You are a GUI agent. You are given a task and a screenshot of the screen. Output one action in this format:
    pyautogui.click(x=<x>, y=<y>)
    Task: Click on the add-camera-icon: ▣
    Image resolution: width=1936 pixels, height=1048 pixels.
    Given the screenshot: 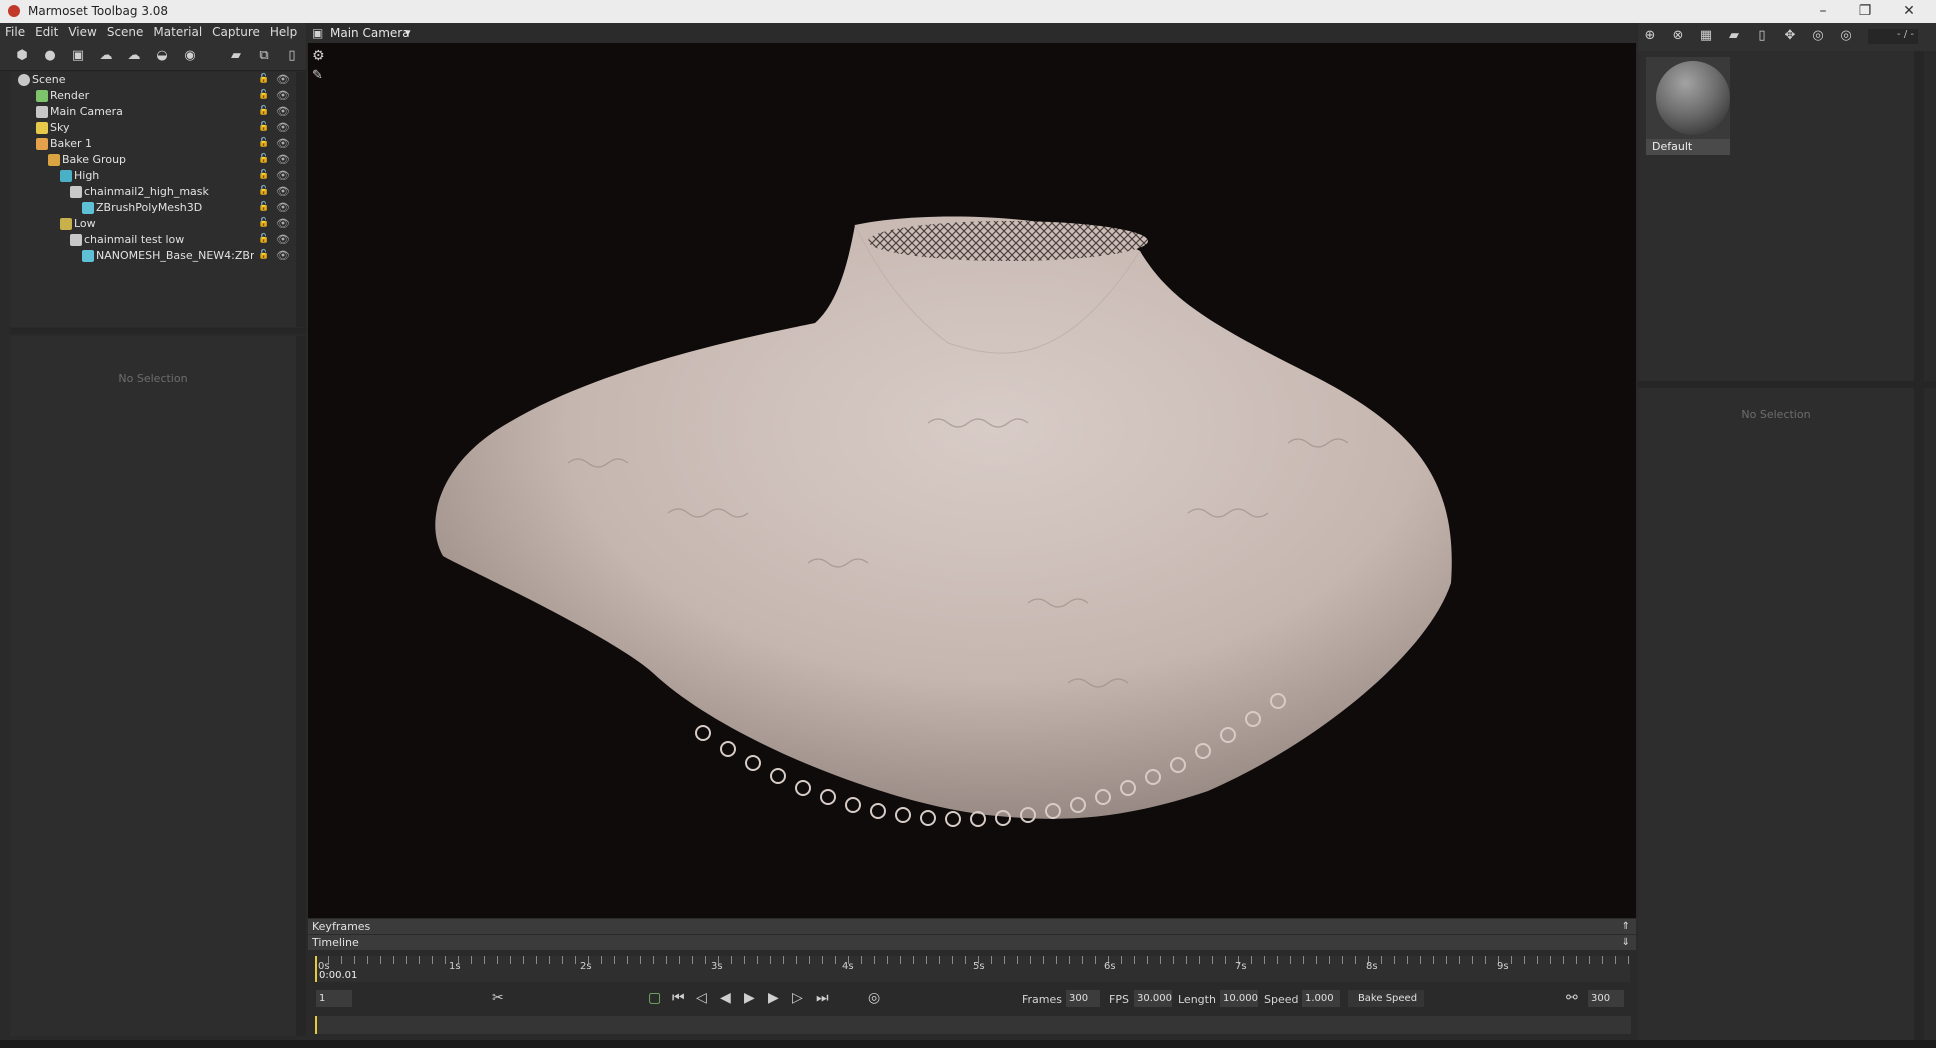 What is the action you would take?
    pyautogui.click(x=78, y=56)
    